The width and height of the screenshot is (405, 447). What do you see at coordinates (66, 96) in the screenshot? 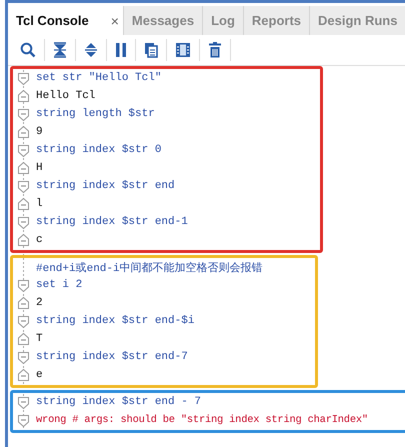
I see `console-line: Hello Tcl` at bounding box center [66, 96].